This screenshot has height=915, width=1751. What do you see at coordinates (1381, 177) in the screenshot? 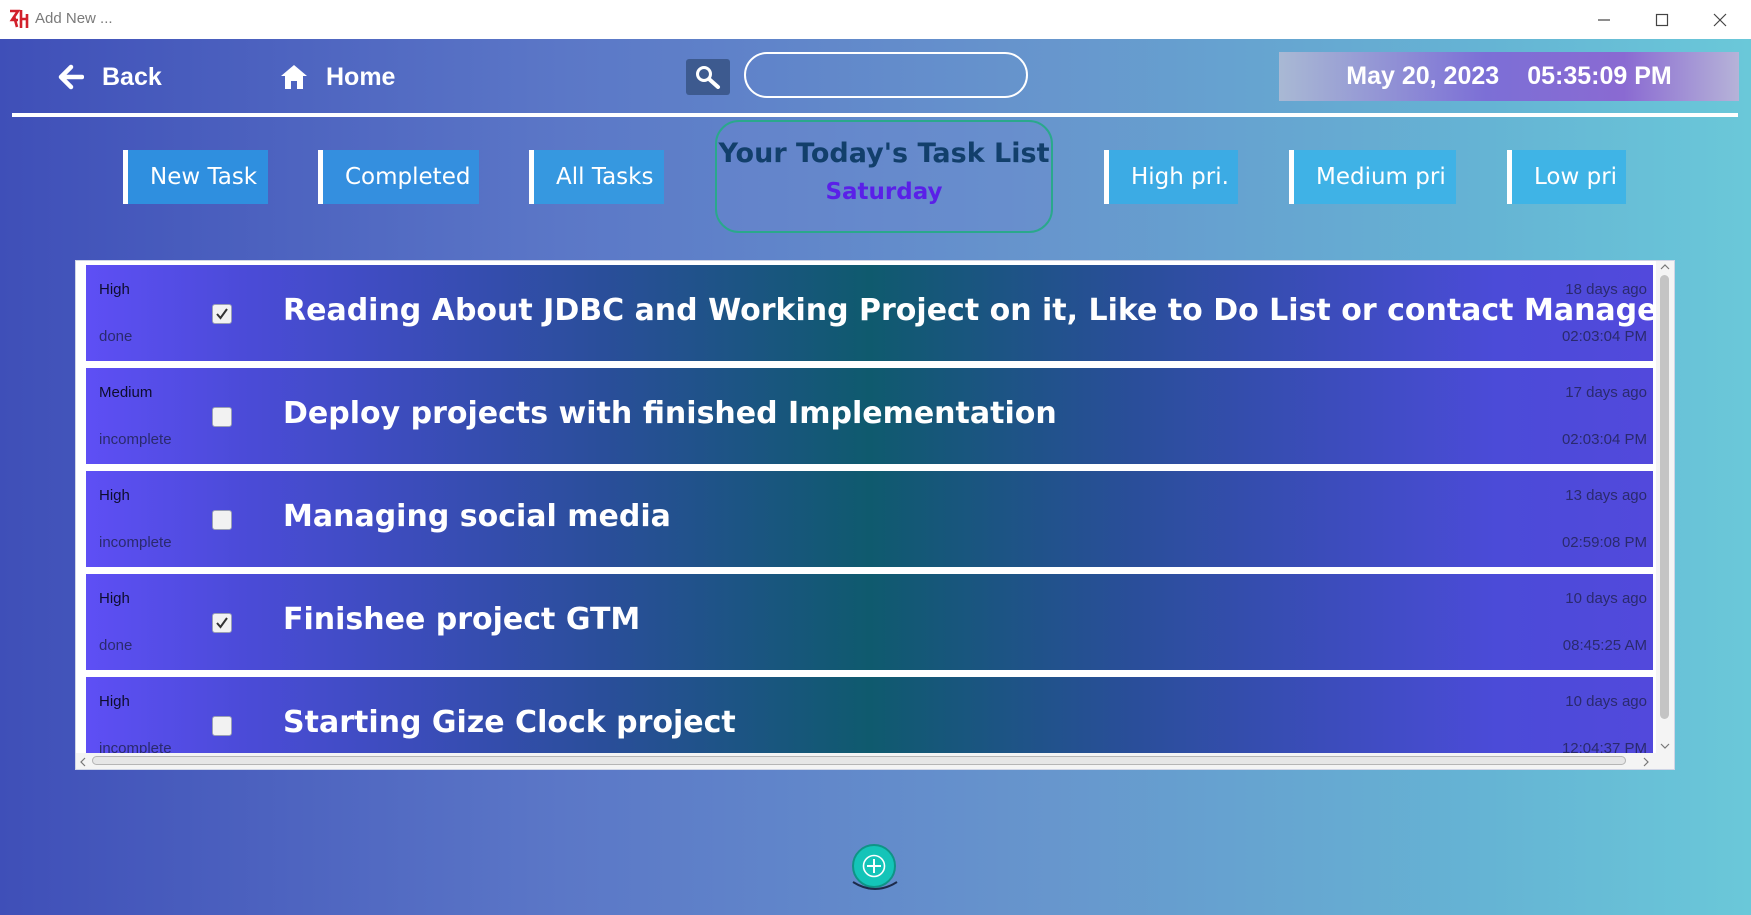
I see `medium-priority-label: Medium pri` at bounding box center [1381, 177].